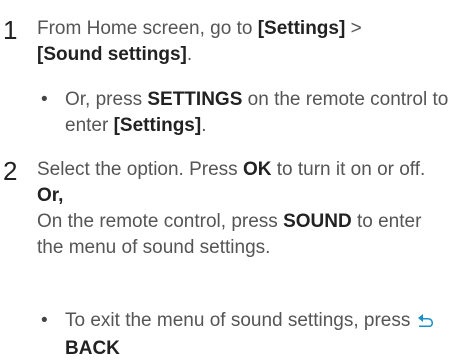  I want to click on step-number: 2, so click(10, 171).